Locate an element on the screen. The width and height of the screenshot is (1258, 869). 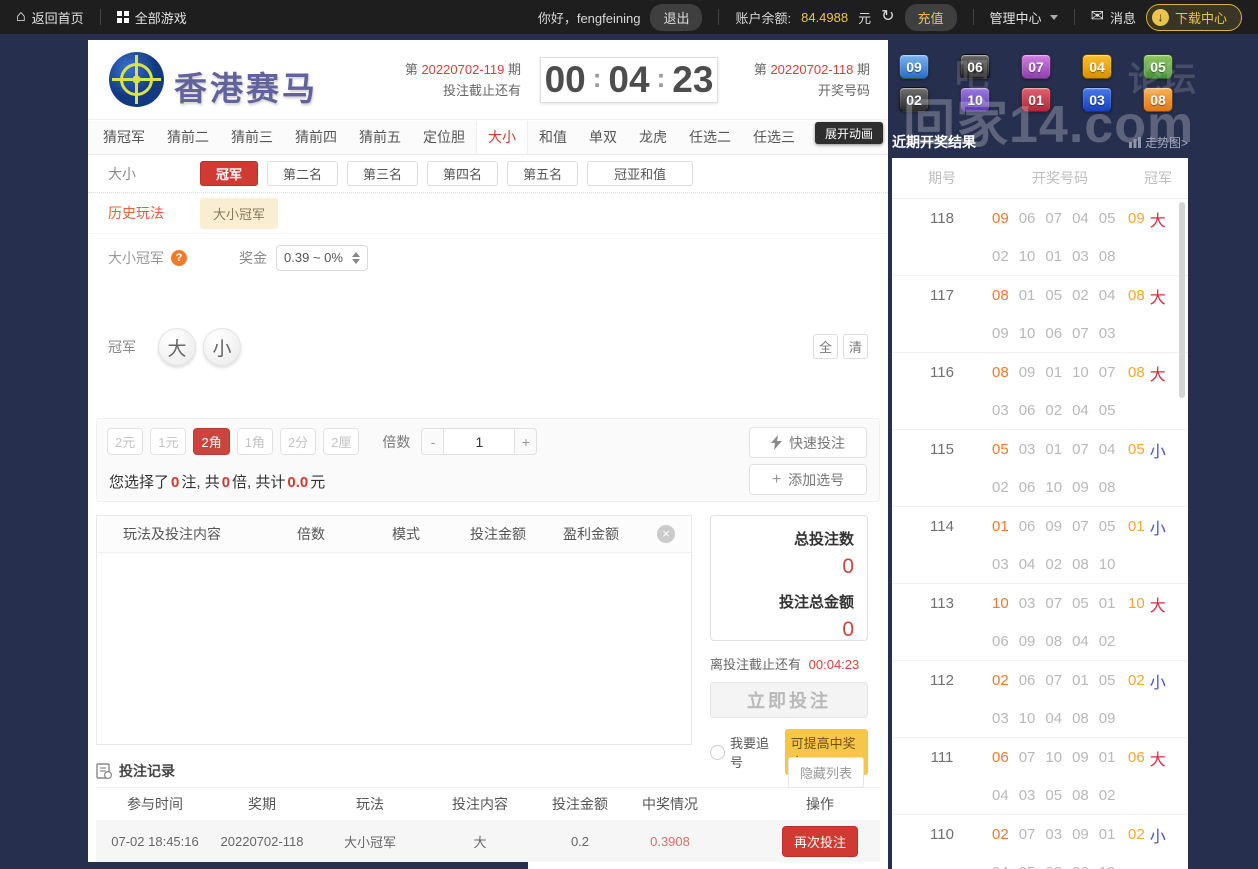
countdown-minutes: 04 is located at coordinates (629, 79).